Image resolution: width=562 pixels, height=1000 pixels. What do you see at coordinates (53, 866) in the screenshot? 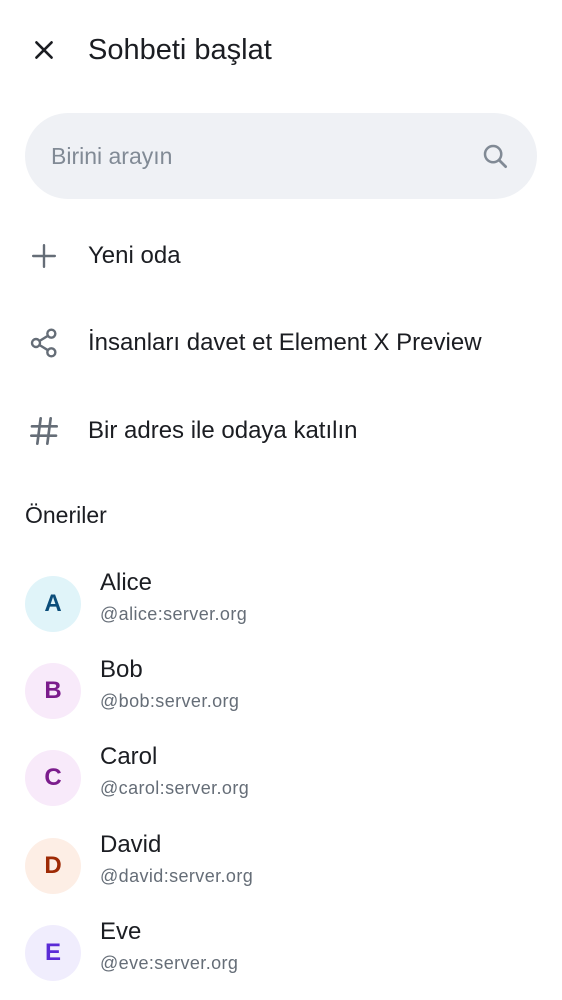
I see `avatar: D` at bounding box center [53, 866].